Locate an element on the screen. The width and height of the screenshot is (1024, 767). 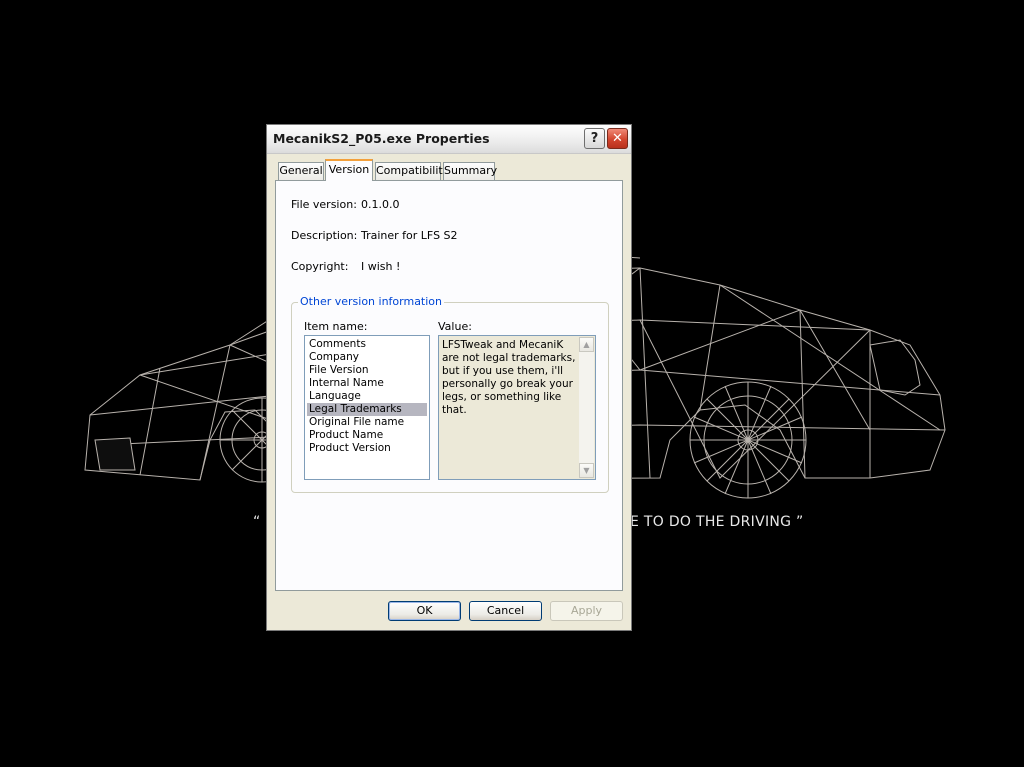
list-item: Comments is located at coordinates (367, 344).